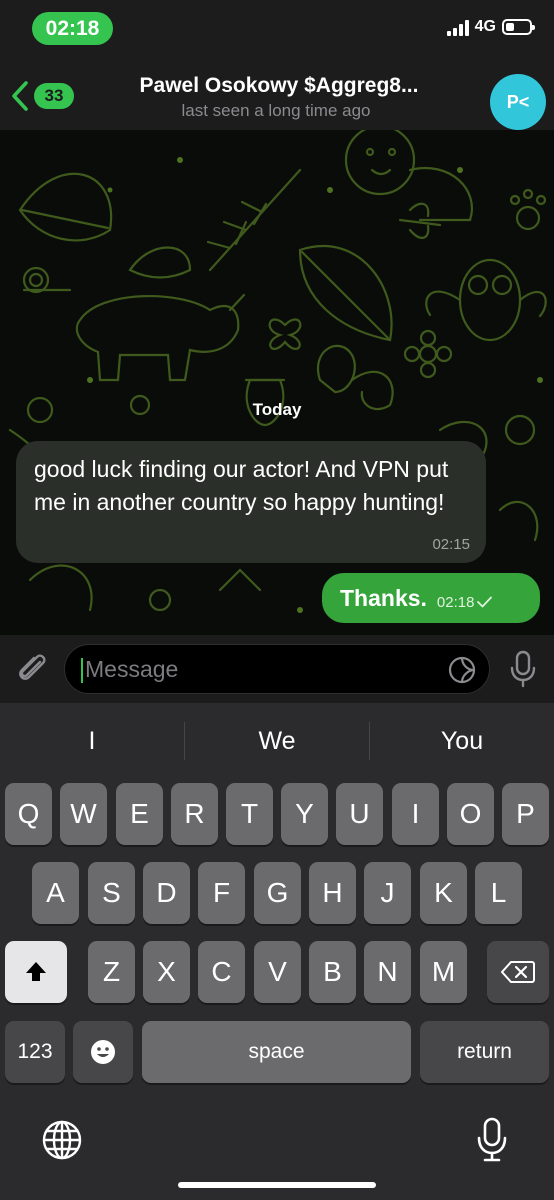 This screenshot has width=554, height=1200. Describe the element at coordinates (332, 893) in the screenshot. I see `key-h: H` at that location.